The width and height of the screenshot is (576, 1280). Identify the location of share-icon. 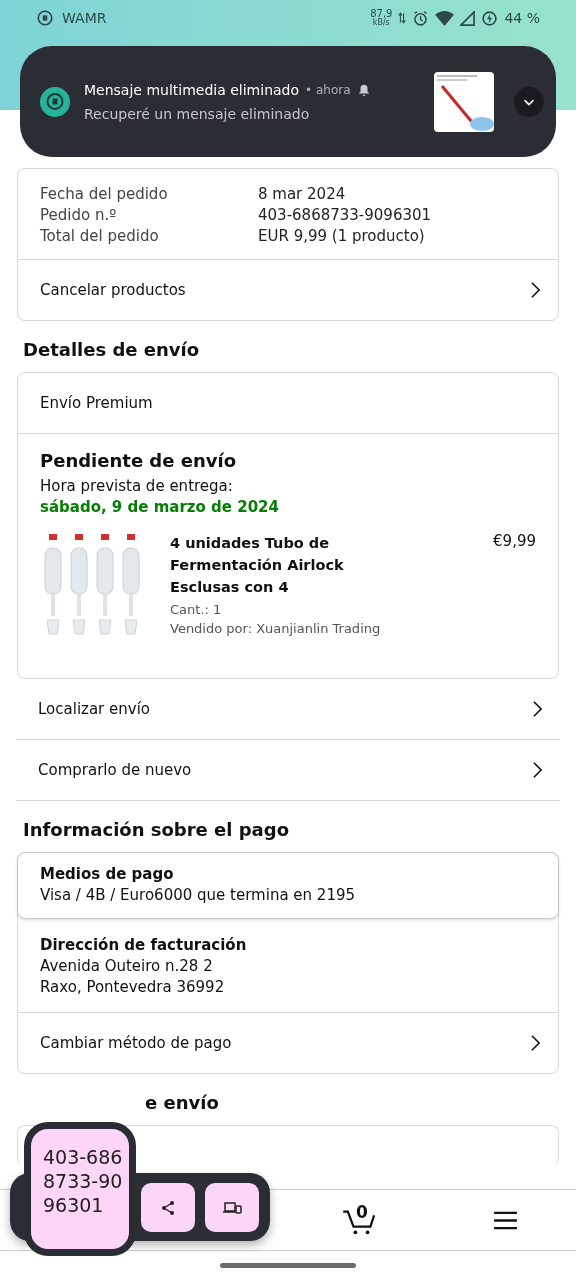
(168, 1207).